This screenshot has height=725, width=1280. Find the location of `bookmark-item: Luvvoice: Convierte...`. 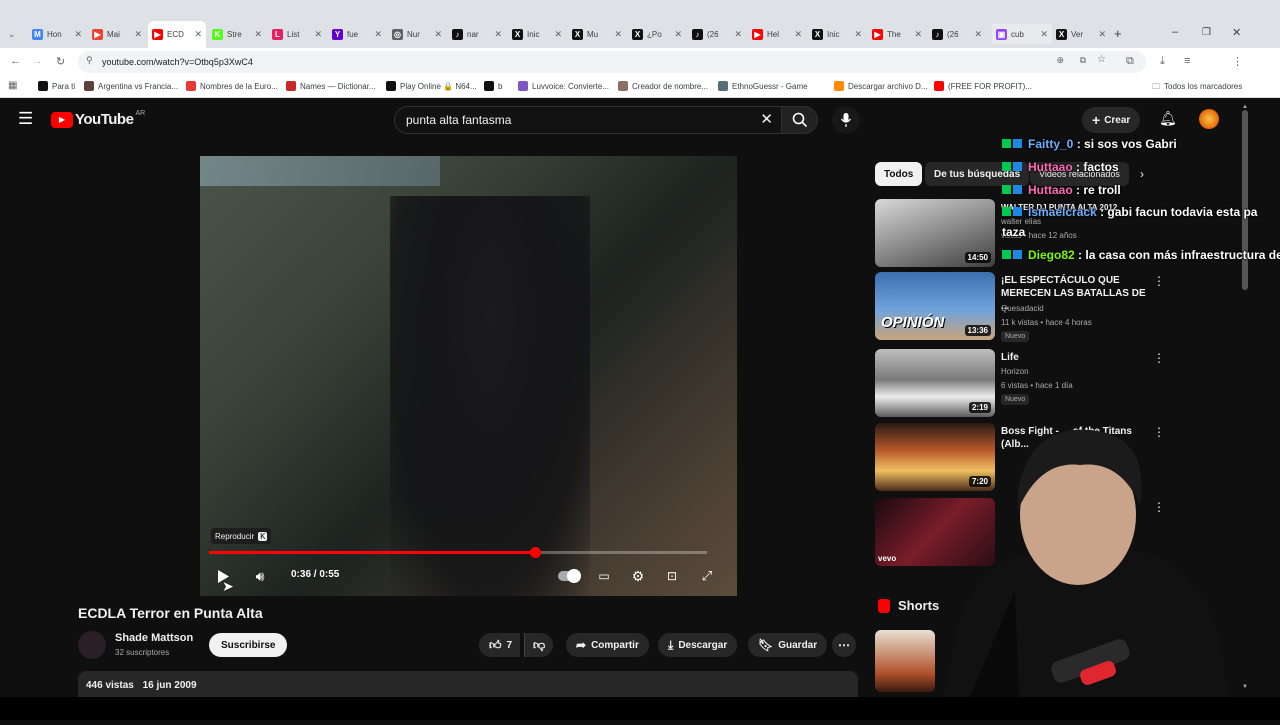

bookmark-item: Luvvoice: Convierte... is located at coordinates (563, 86).